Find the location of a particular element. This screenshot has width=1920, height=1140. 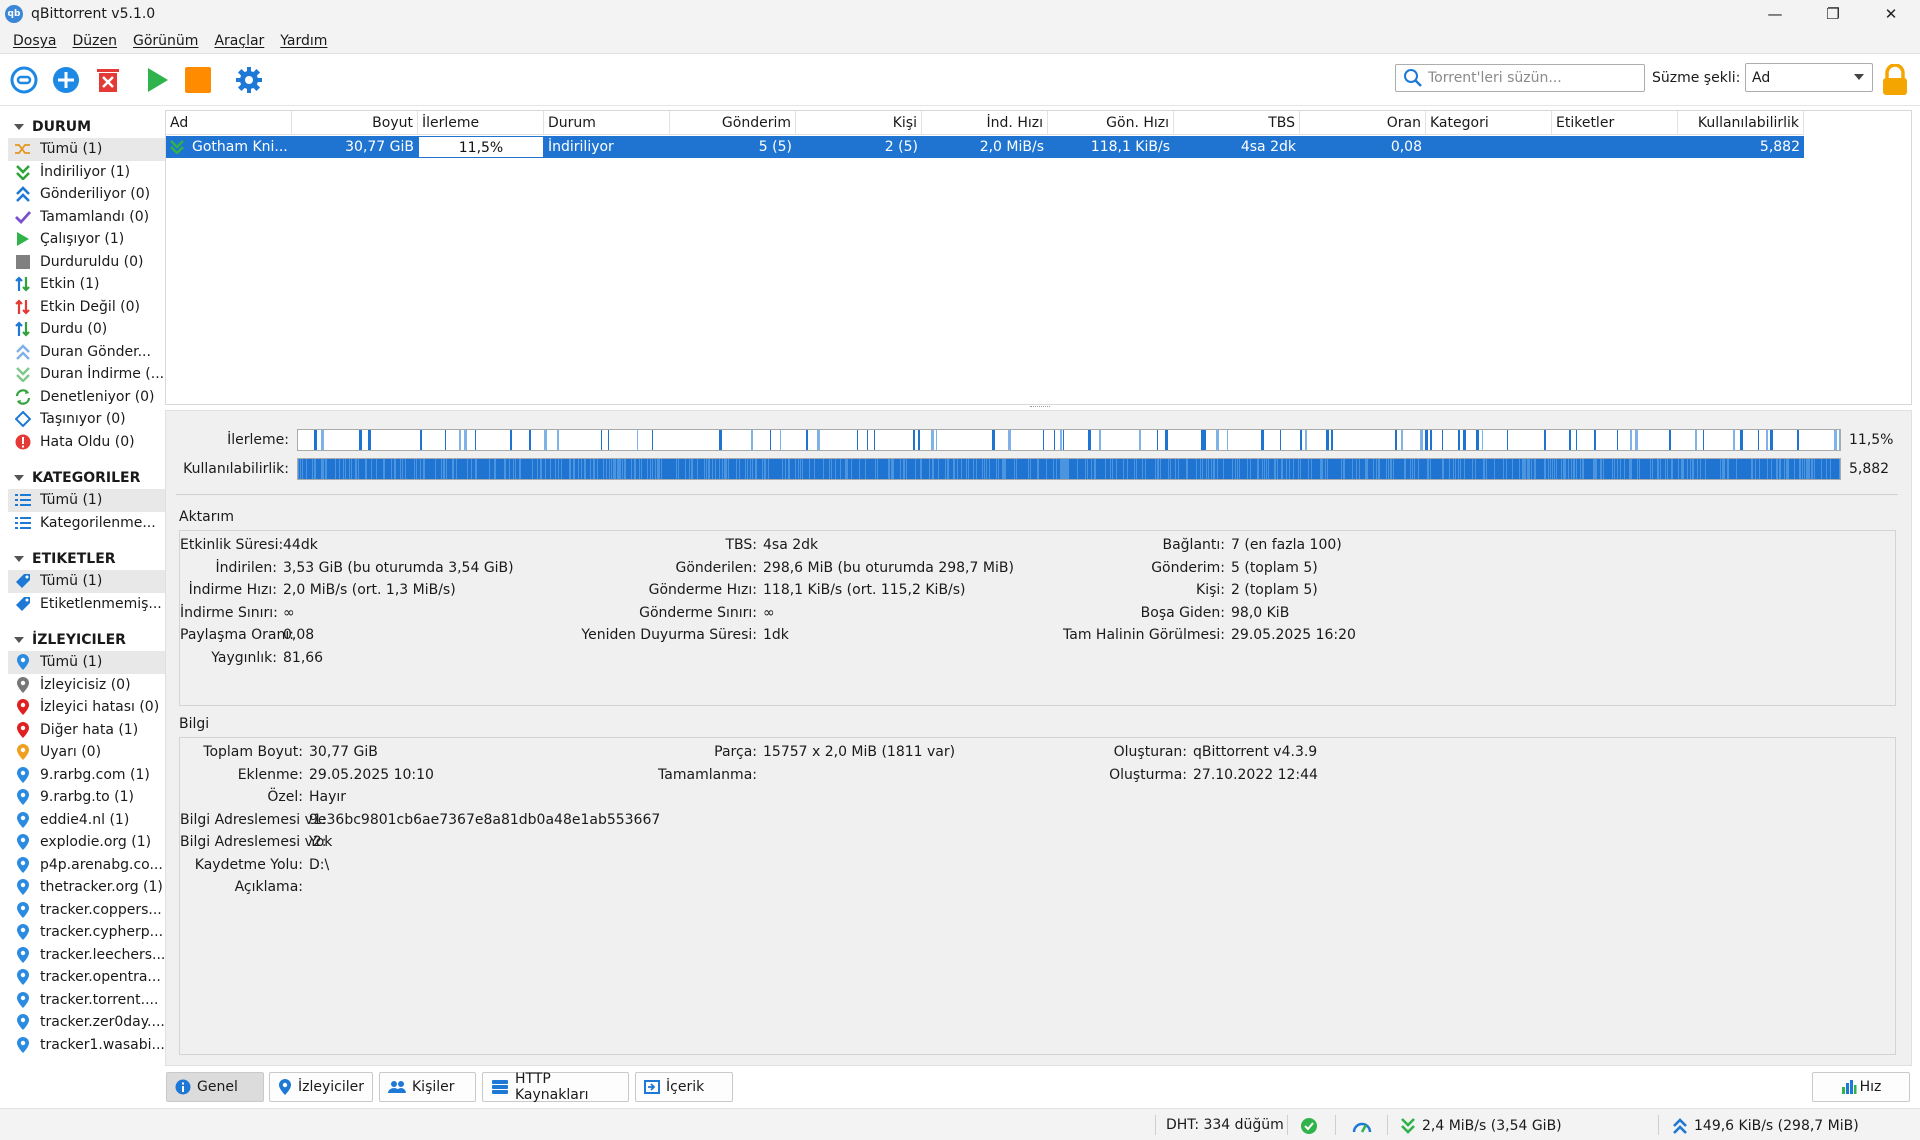

column-header-name: Ad is located at coordinates (229, 123).